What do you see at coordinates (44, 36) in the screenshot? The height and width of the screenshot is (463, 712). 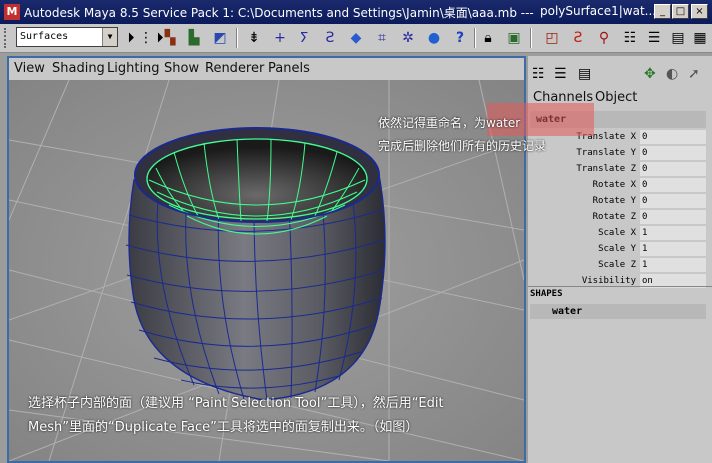 I see `menu-set-value: Surfaces` at bounding box center [44, 36].